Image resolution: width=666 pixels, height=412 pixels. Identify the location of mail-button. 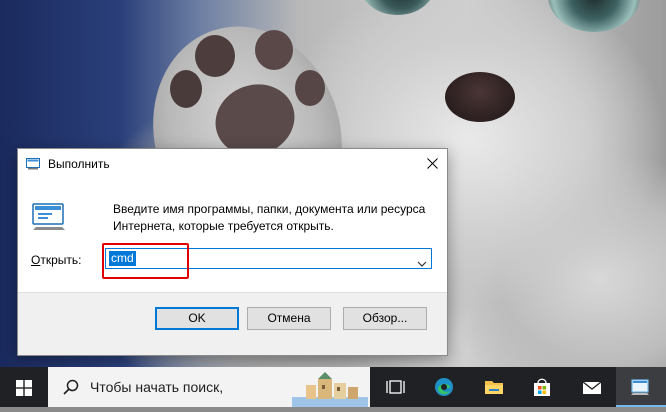
(592, 387).